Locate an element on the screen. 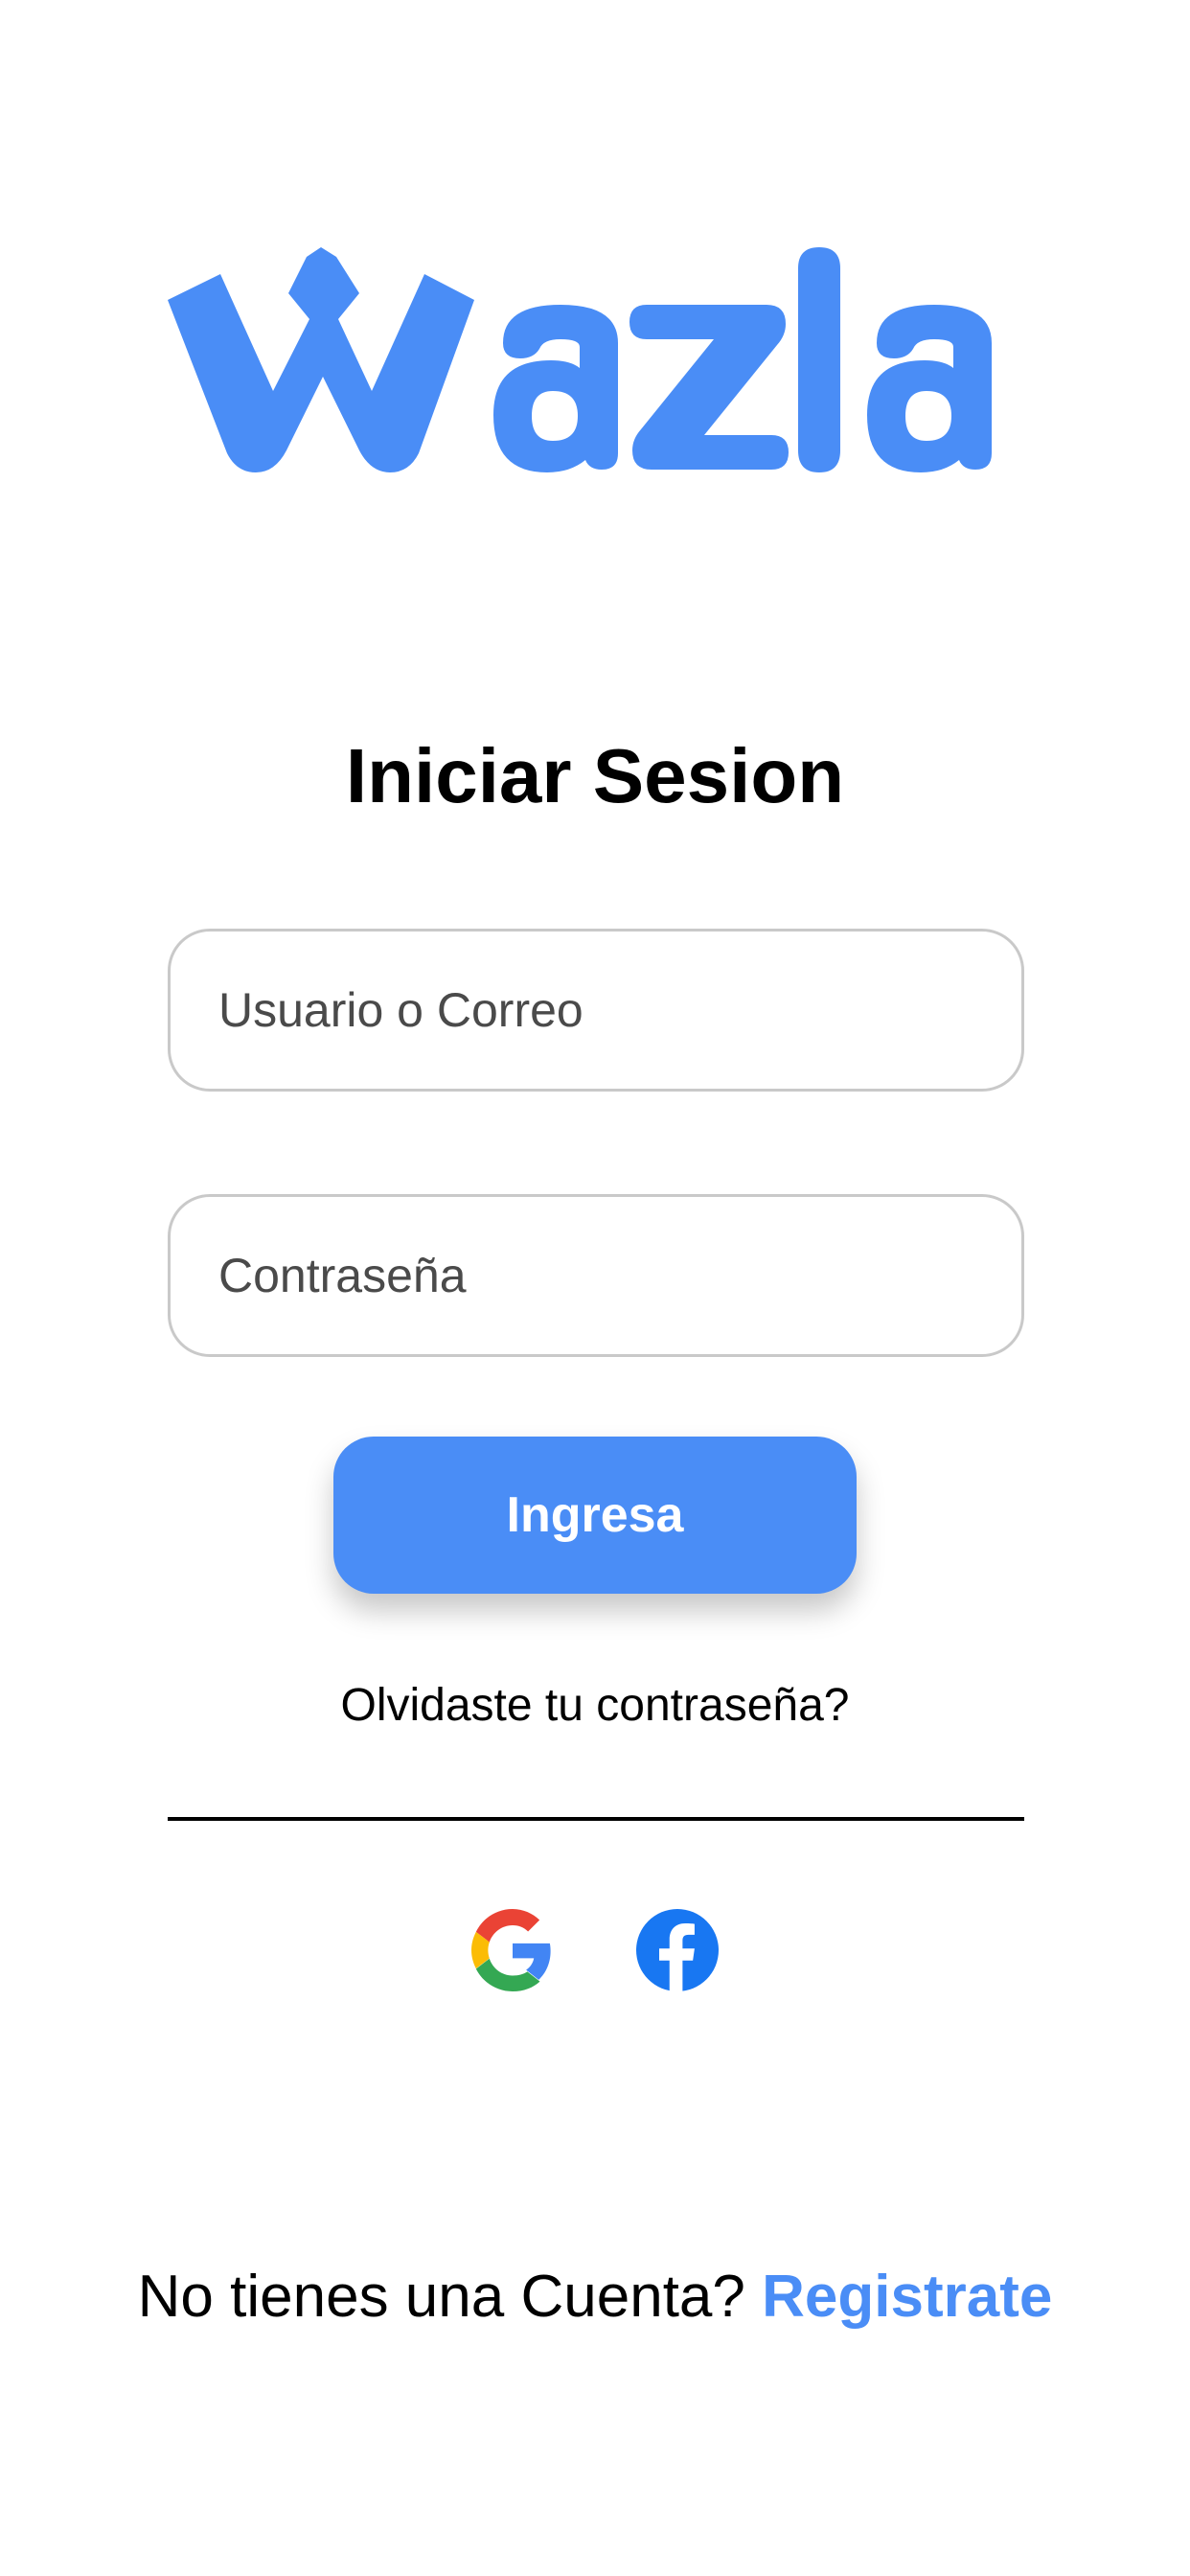 Image resolution: width=1190 pixels, height=2576 pixels. password-input is located at coordinates (596, 1275).